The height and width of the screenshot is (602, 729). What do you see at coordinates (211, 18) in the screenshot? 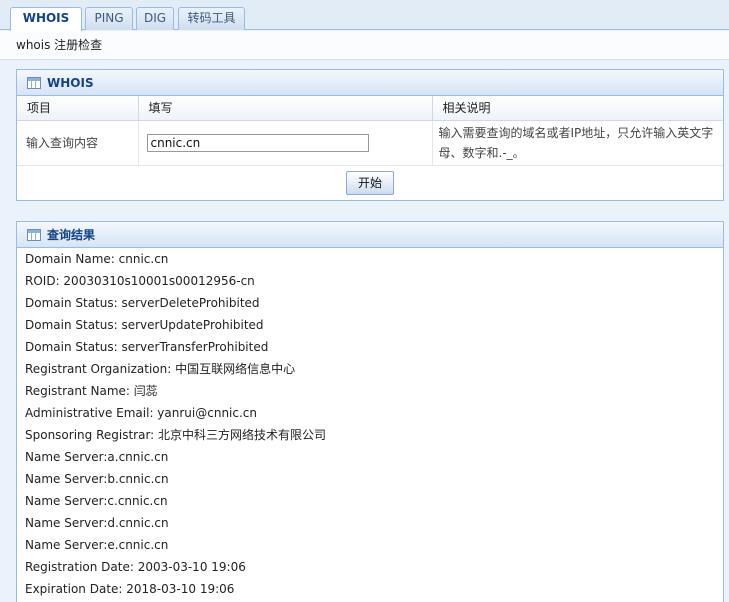
I see `tab-transcode-tool: 转码工具` at bounding box center [211, 18].